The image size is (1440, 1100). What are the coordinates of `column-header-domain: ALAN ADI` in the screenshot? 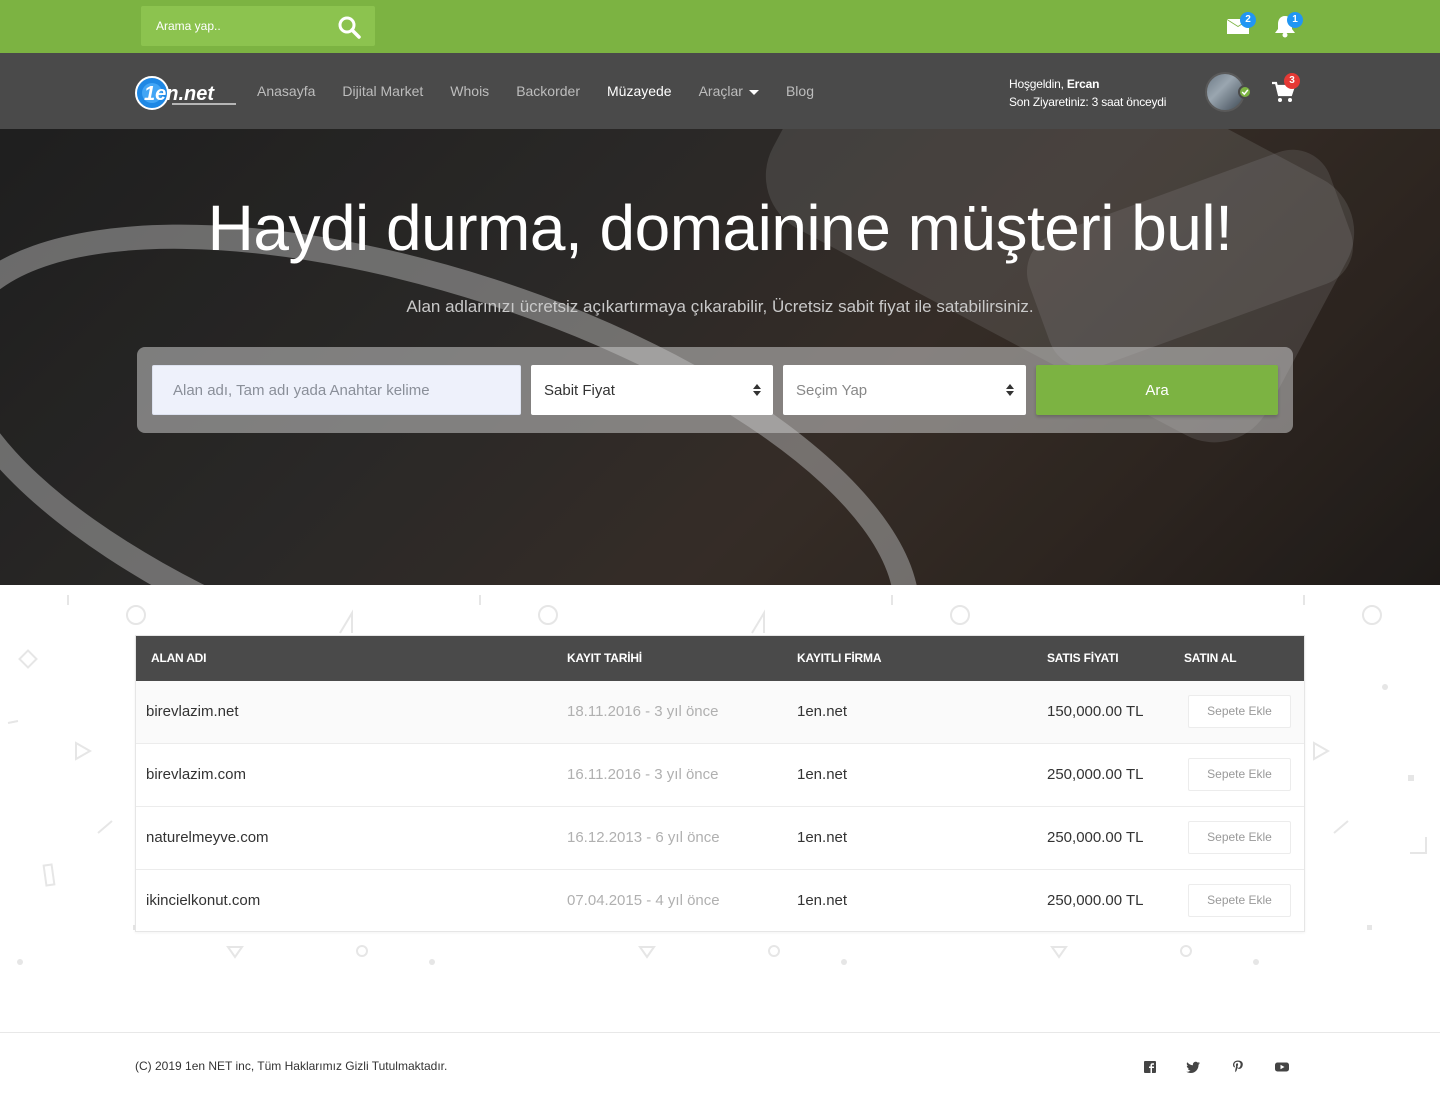 It's located at (178, 658).